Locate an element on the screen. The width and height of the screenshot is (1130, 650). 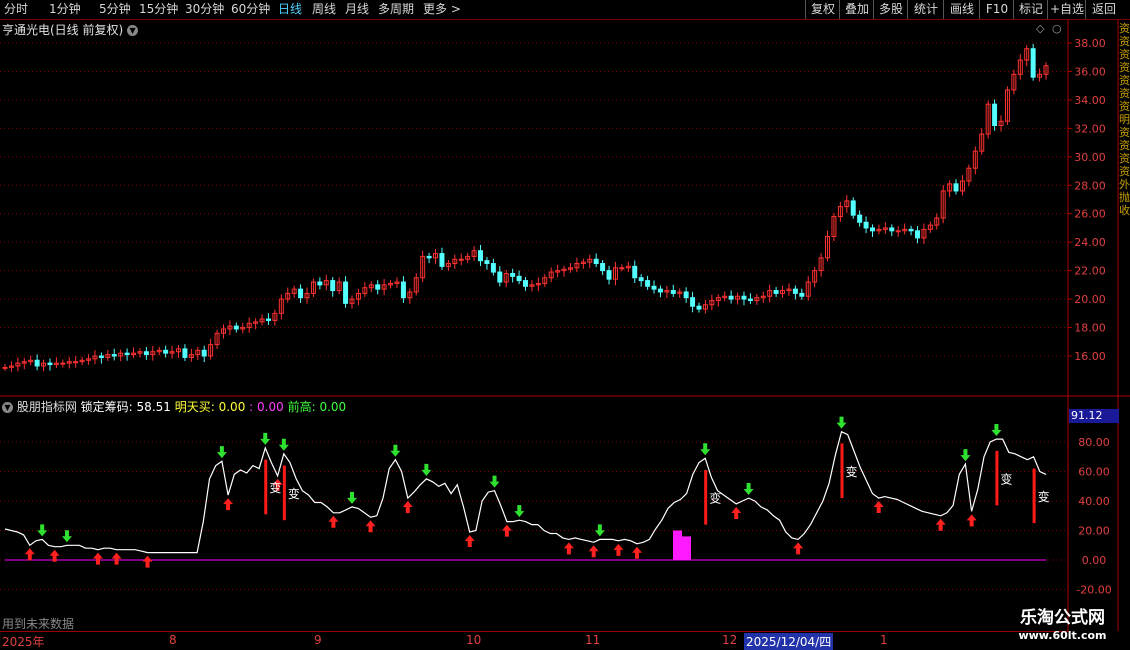
price-tick-label: 30.00 is located at coordinates (1090, 157).